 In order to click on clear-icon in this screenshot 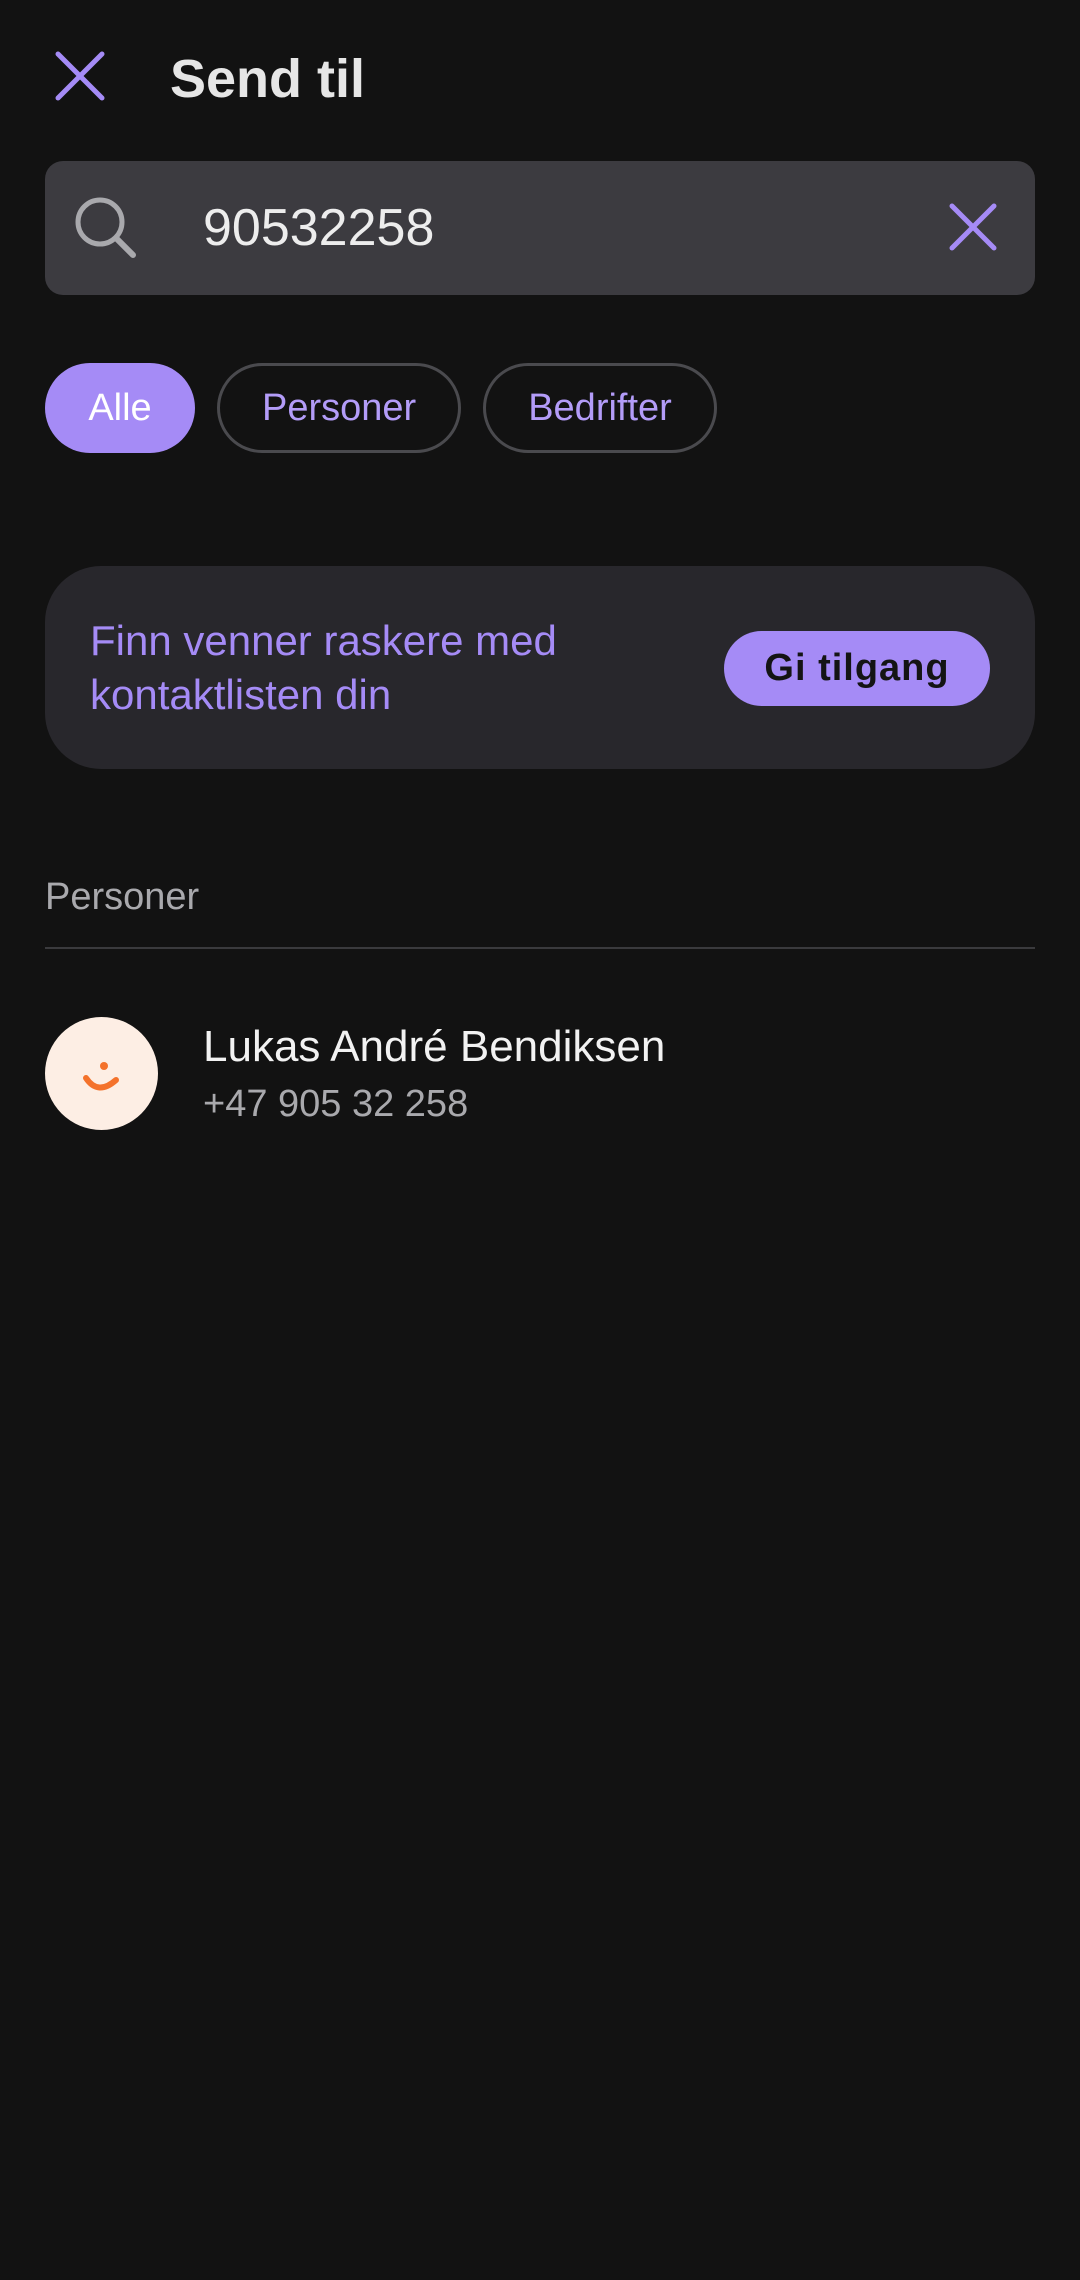, I will do `click(973, 227)`.